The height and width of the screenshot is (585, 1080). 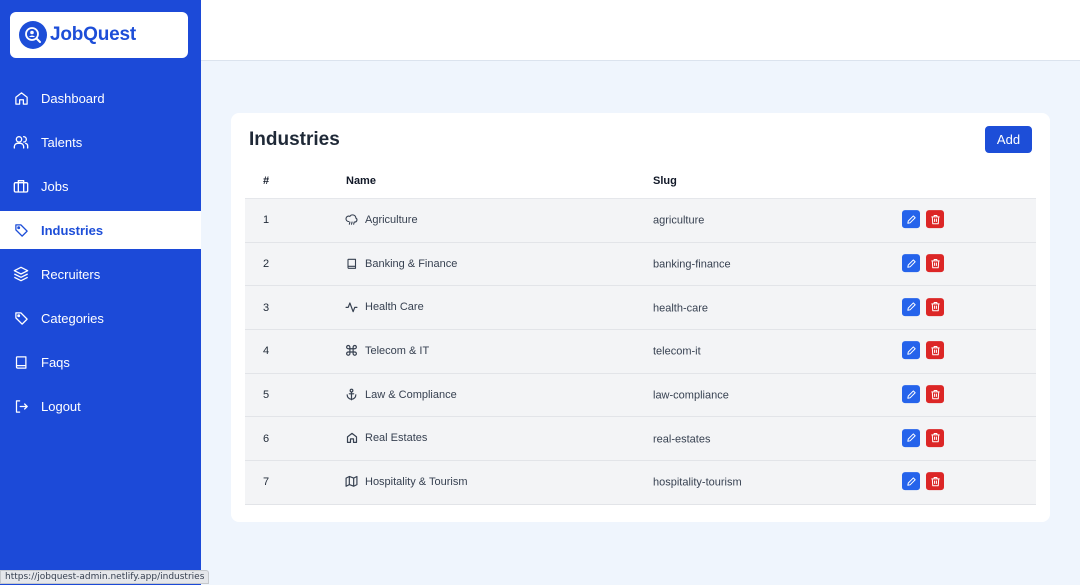 I want to click on row-name: Health Care, so click(x=384, y=307).